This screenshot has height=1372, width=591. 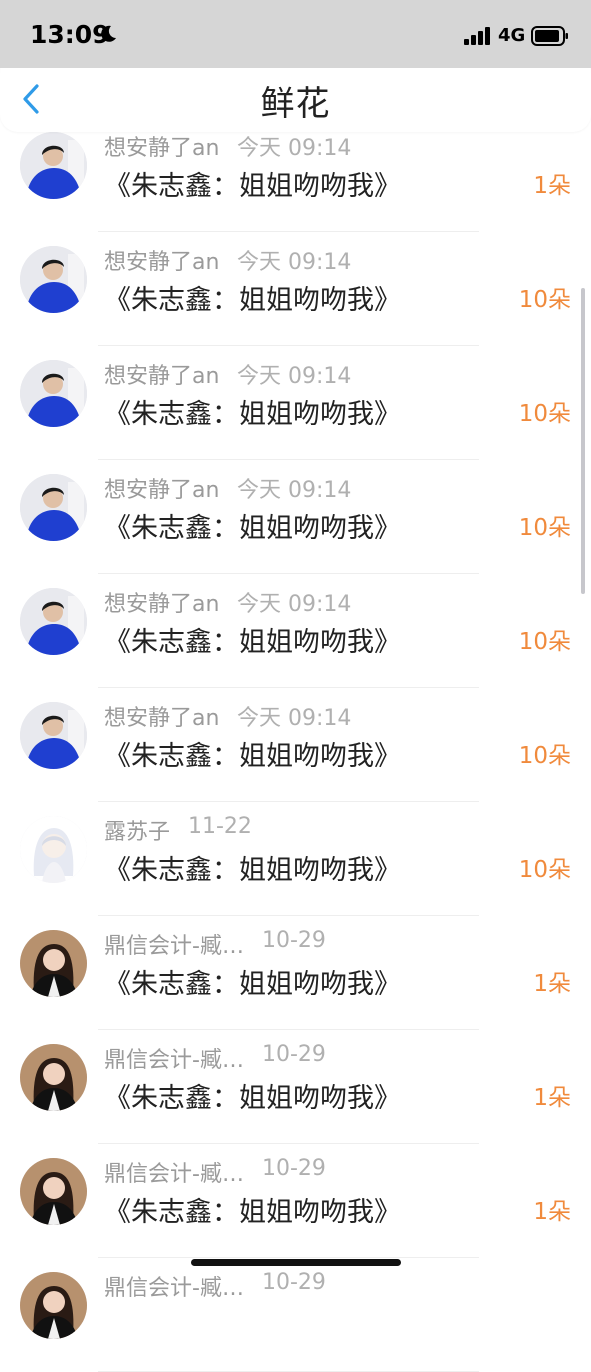 What do you see at coordinates (583, 441) in the screenshot?
I see `scrollbar` at bounding box center [583, 441].